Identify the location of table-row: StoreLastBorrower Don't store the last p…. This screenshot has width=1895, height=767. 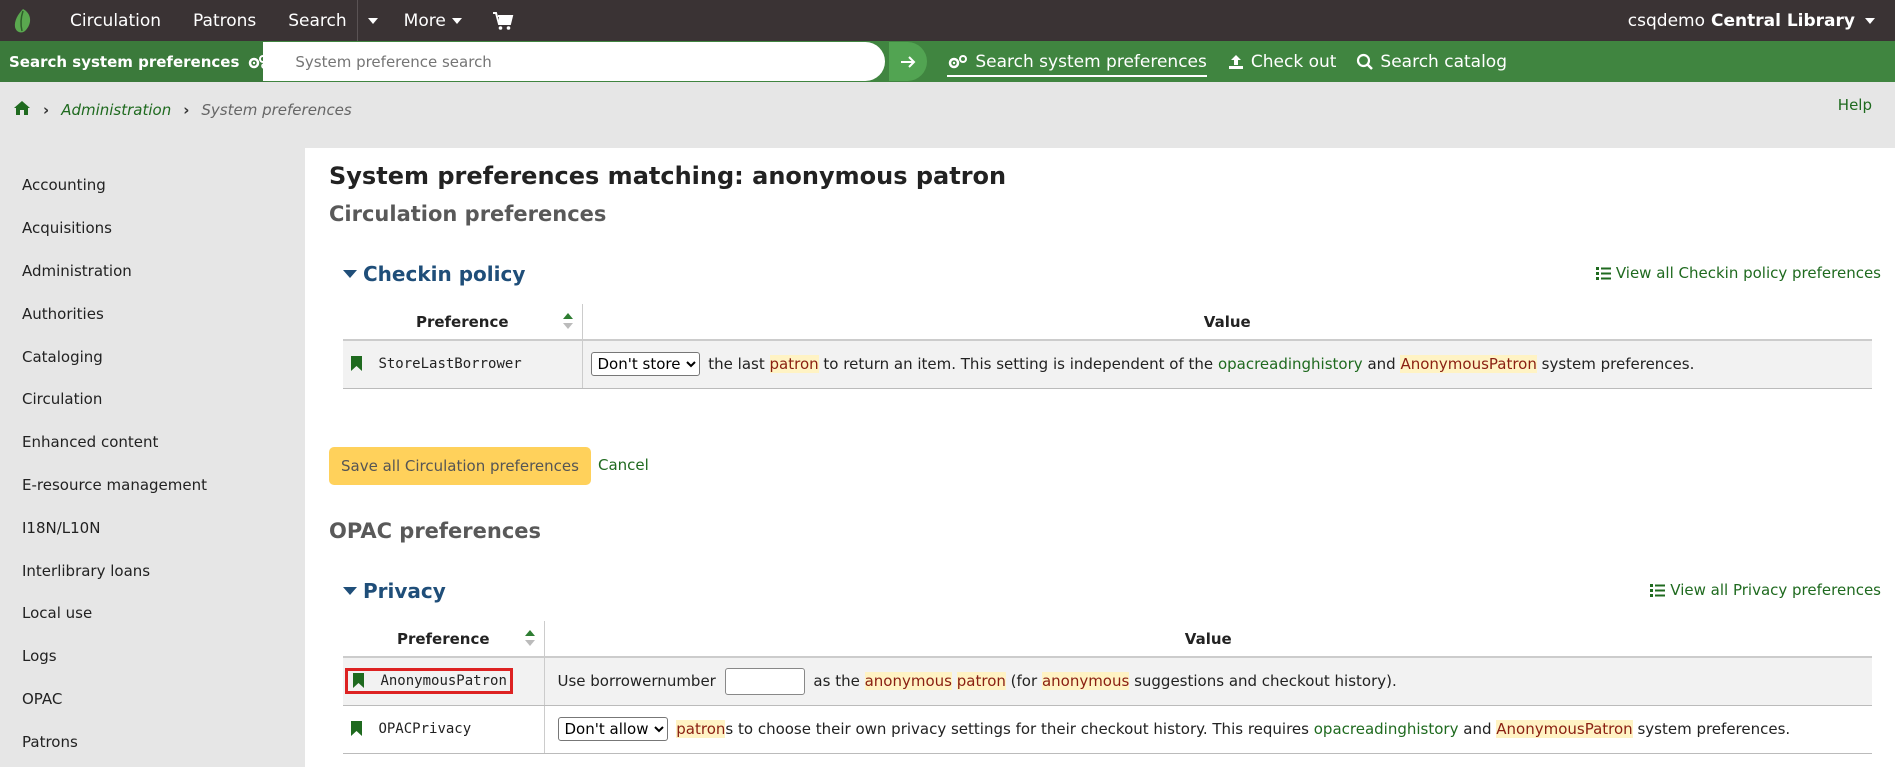
(1107, 364).